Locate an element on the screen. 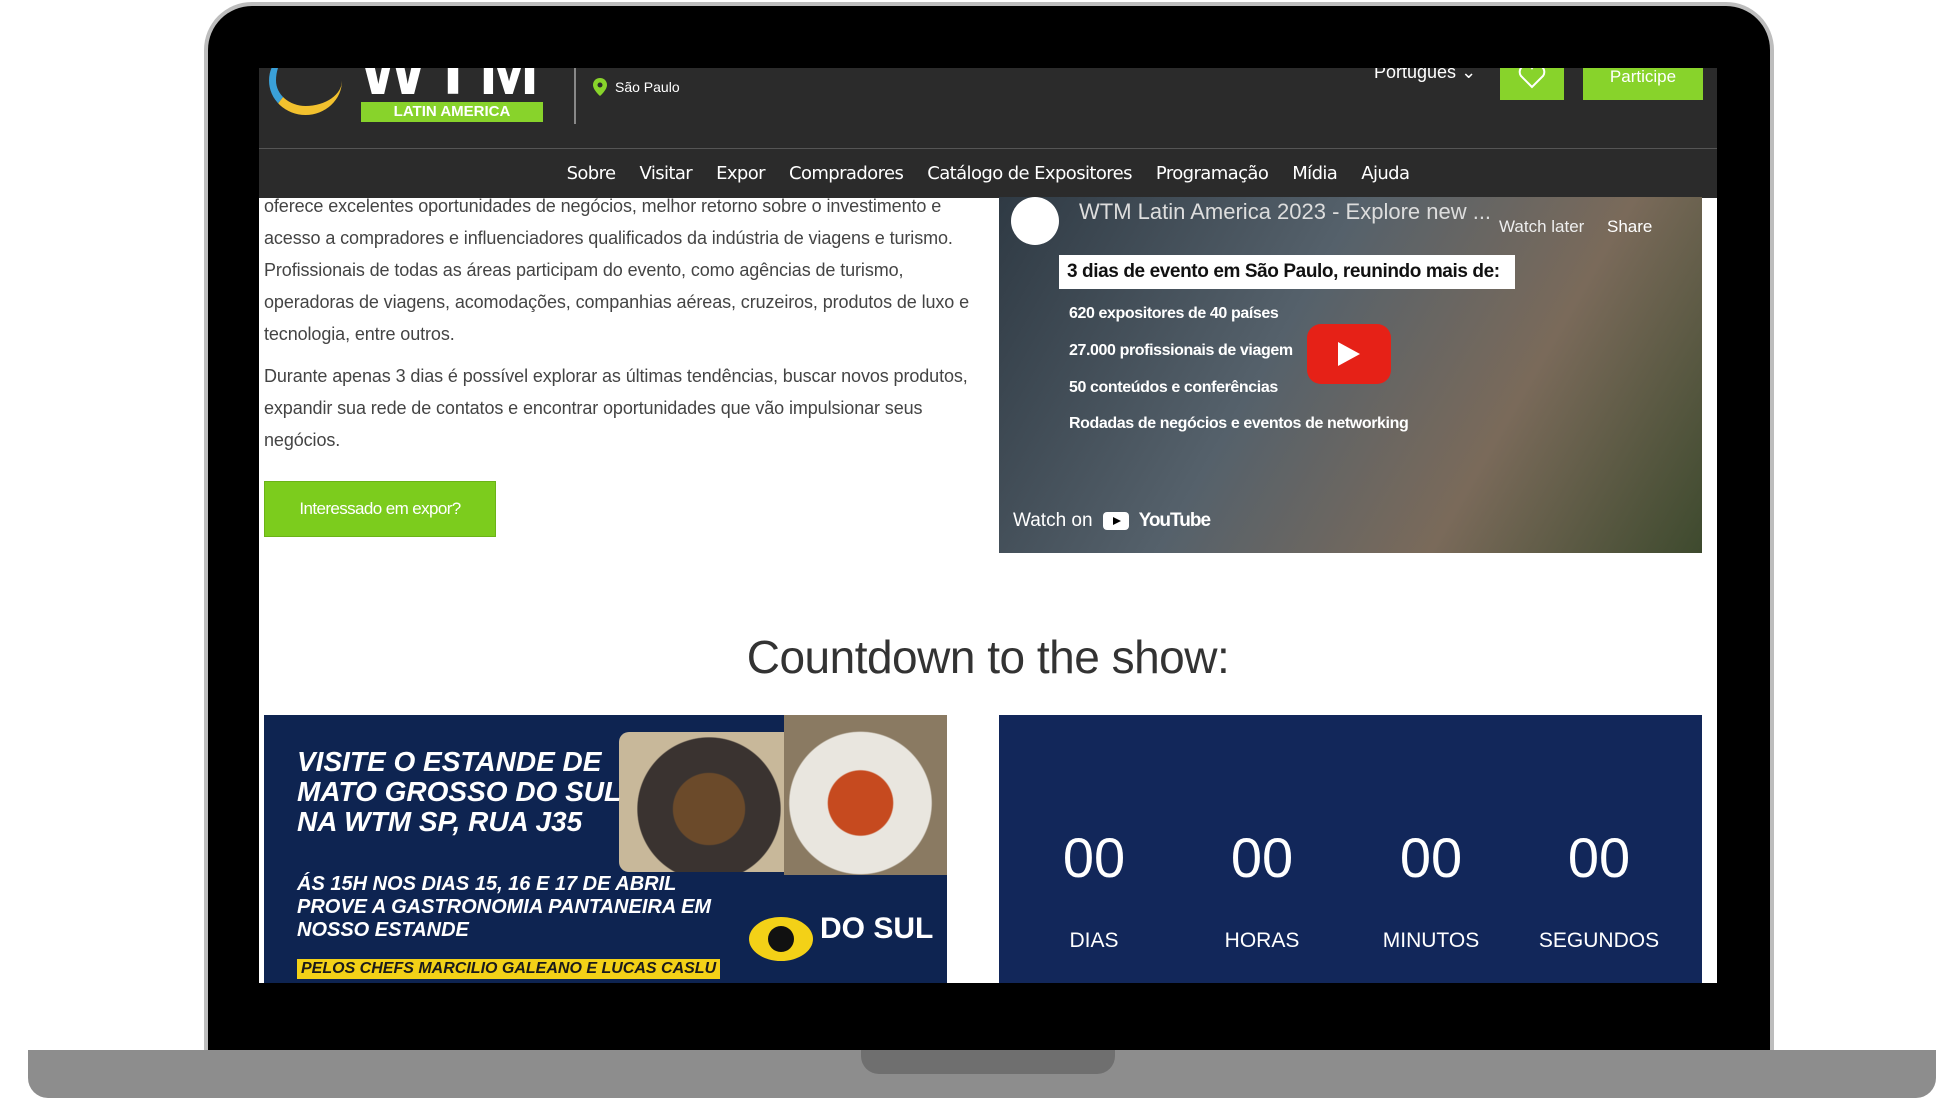  play-button is located at coordinates (1349, 354).